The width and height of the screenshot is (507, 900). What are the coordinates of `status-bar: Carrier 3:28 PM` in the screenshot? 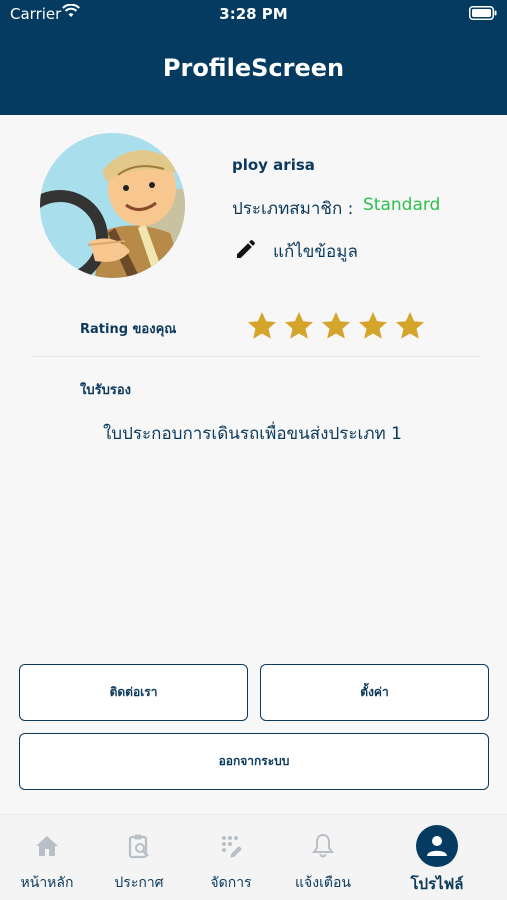 It's located at (253, 14).